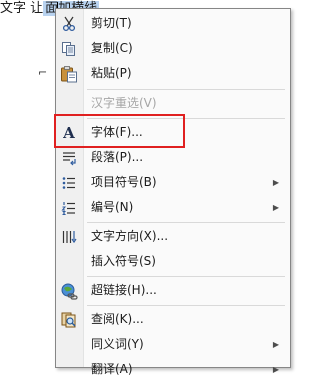 The width and height of the screenshot is (320, 382). I want to click on menu-item-reconvert: 汉字重选(V), so click(173, 103).